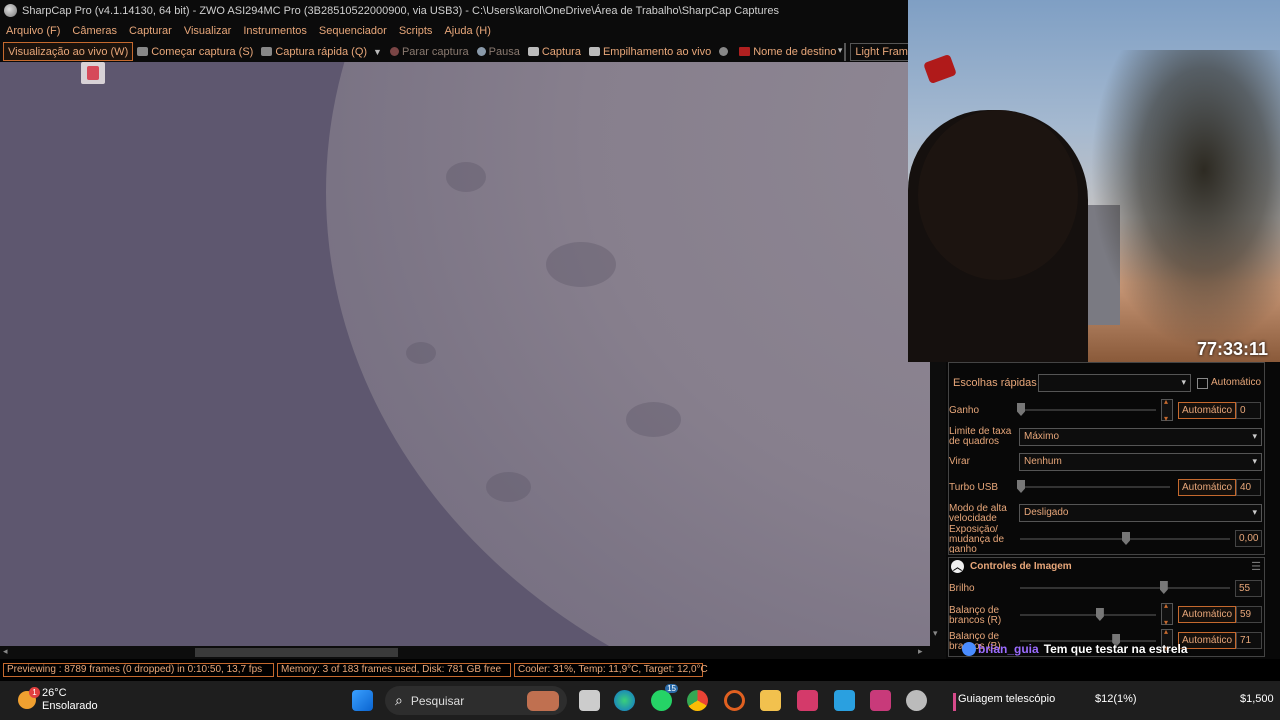 This screenshot has width=1280, height=720. I want to click on record-icon, so click(745, 51).